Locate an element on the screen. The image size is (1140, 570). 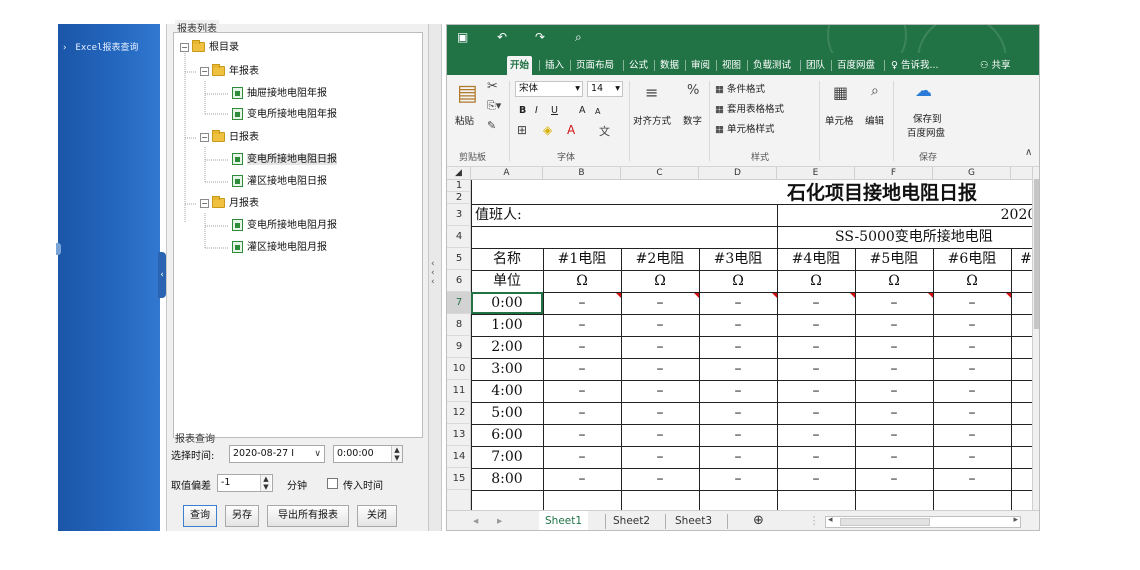
tree-item-year-report-1: 抽屉接地电阻年报 is located at coordinates (279, 94).